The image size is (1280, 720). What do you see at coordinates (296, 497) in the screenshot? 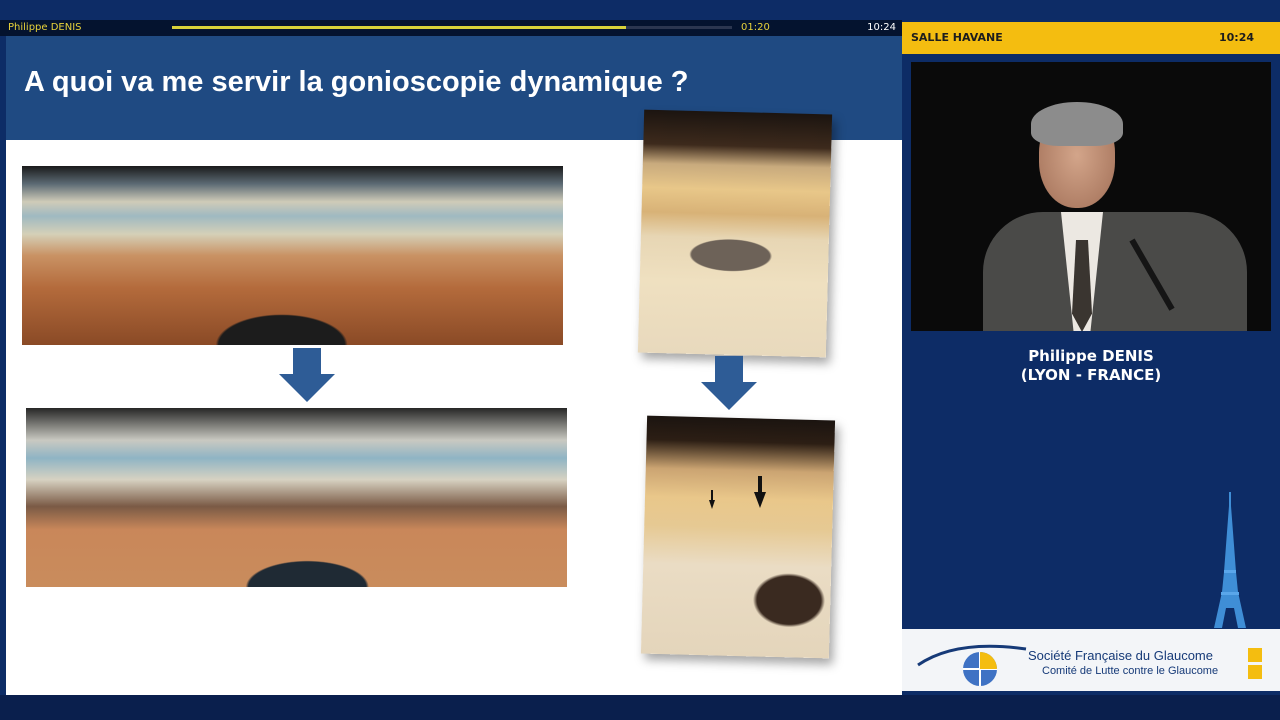
I see `gonioscopy-photo-after` at bounding box center [296, 497].